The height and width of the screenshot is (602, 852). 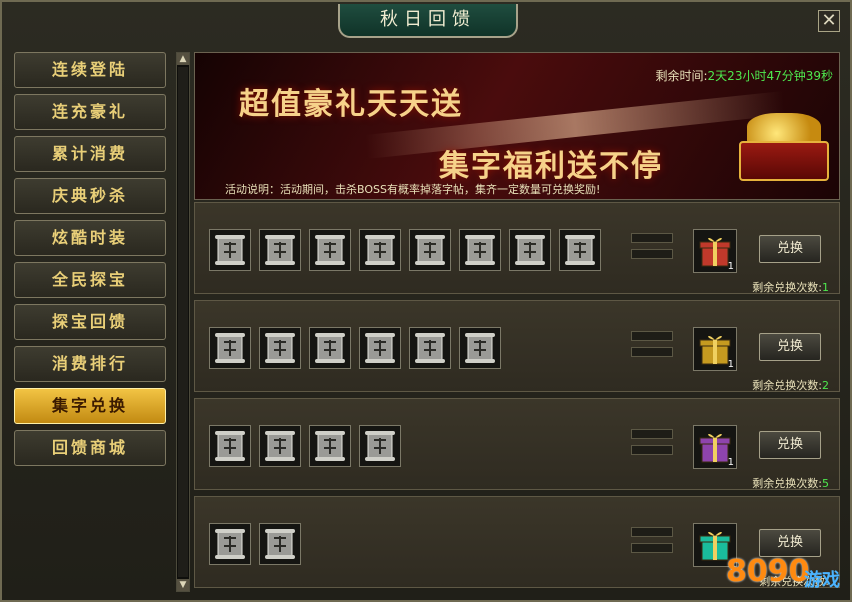 What do you see at coordinates (90, 70) in the screenshot?
I see `sidebar-item-continuous-login: 连续登陆` at bounding box center [90, 70].